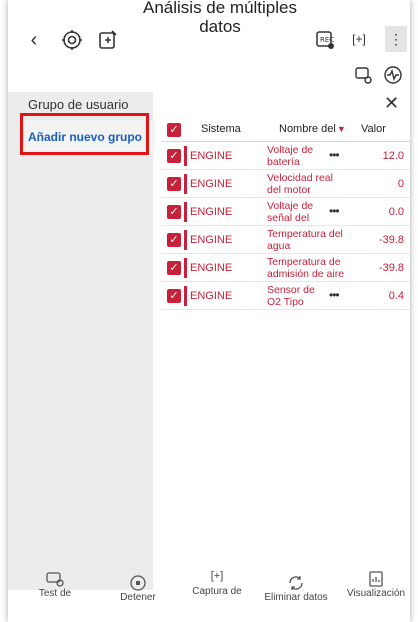 The image size is (418, 622). I want to click on stop-button: Detener, so click(138, 588).